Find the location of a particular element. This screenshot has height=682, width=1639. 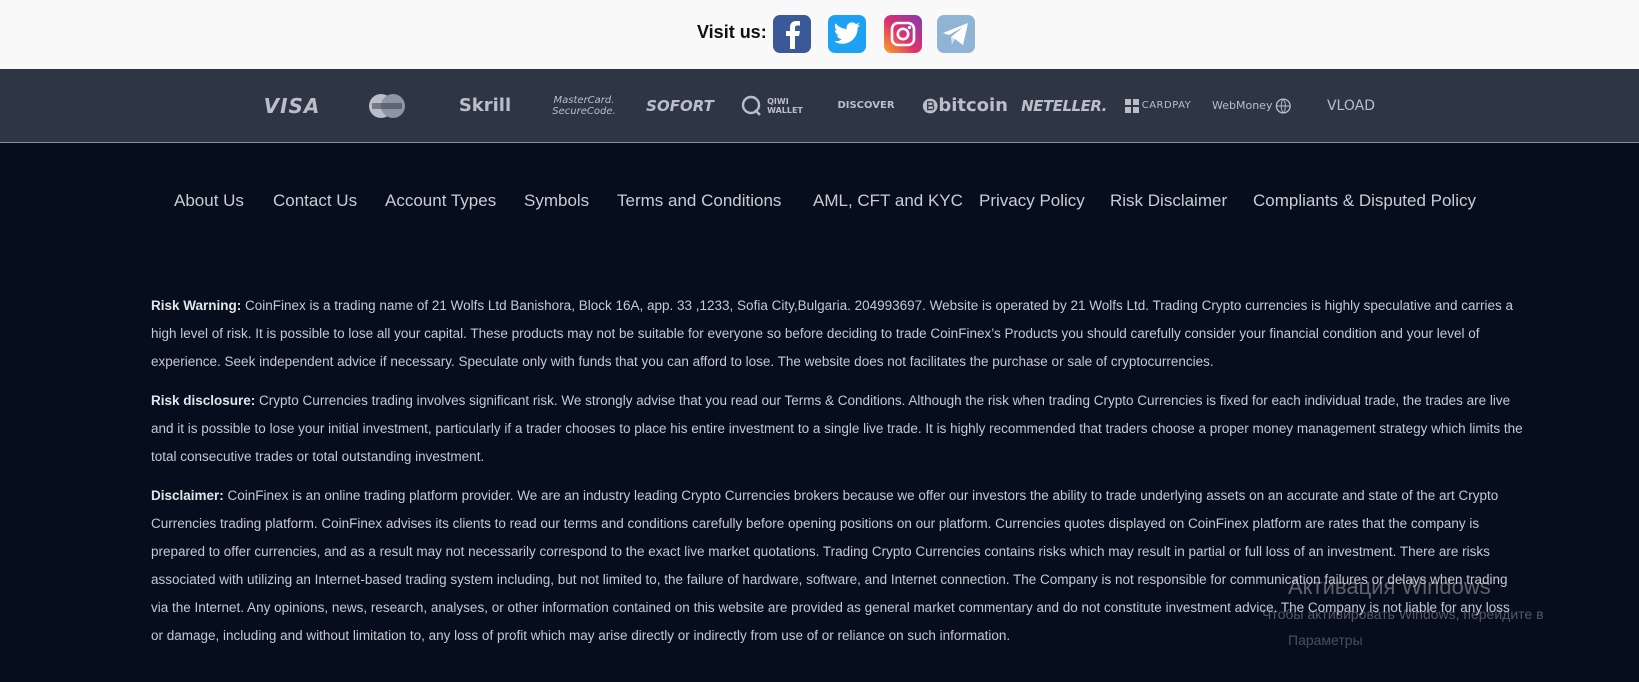

cardpay-label: CARDPAY is located at coordinates (1166, 105).